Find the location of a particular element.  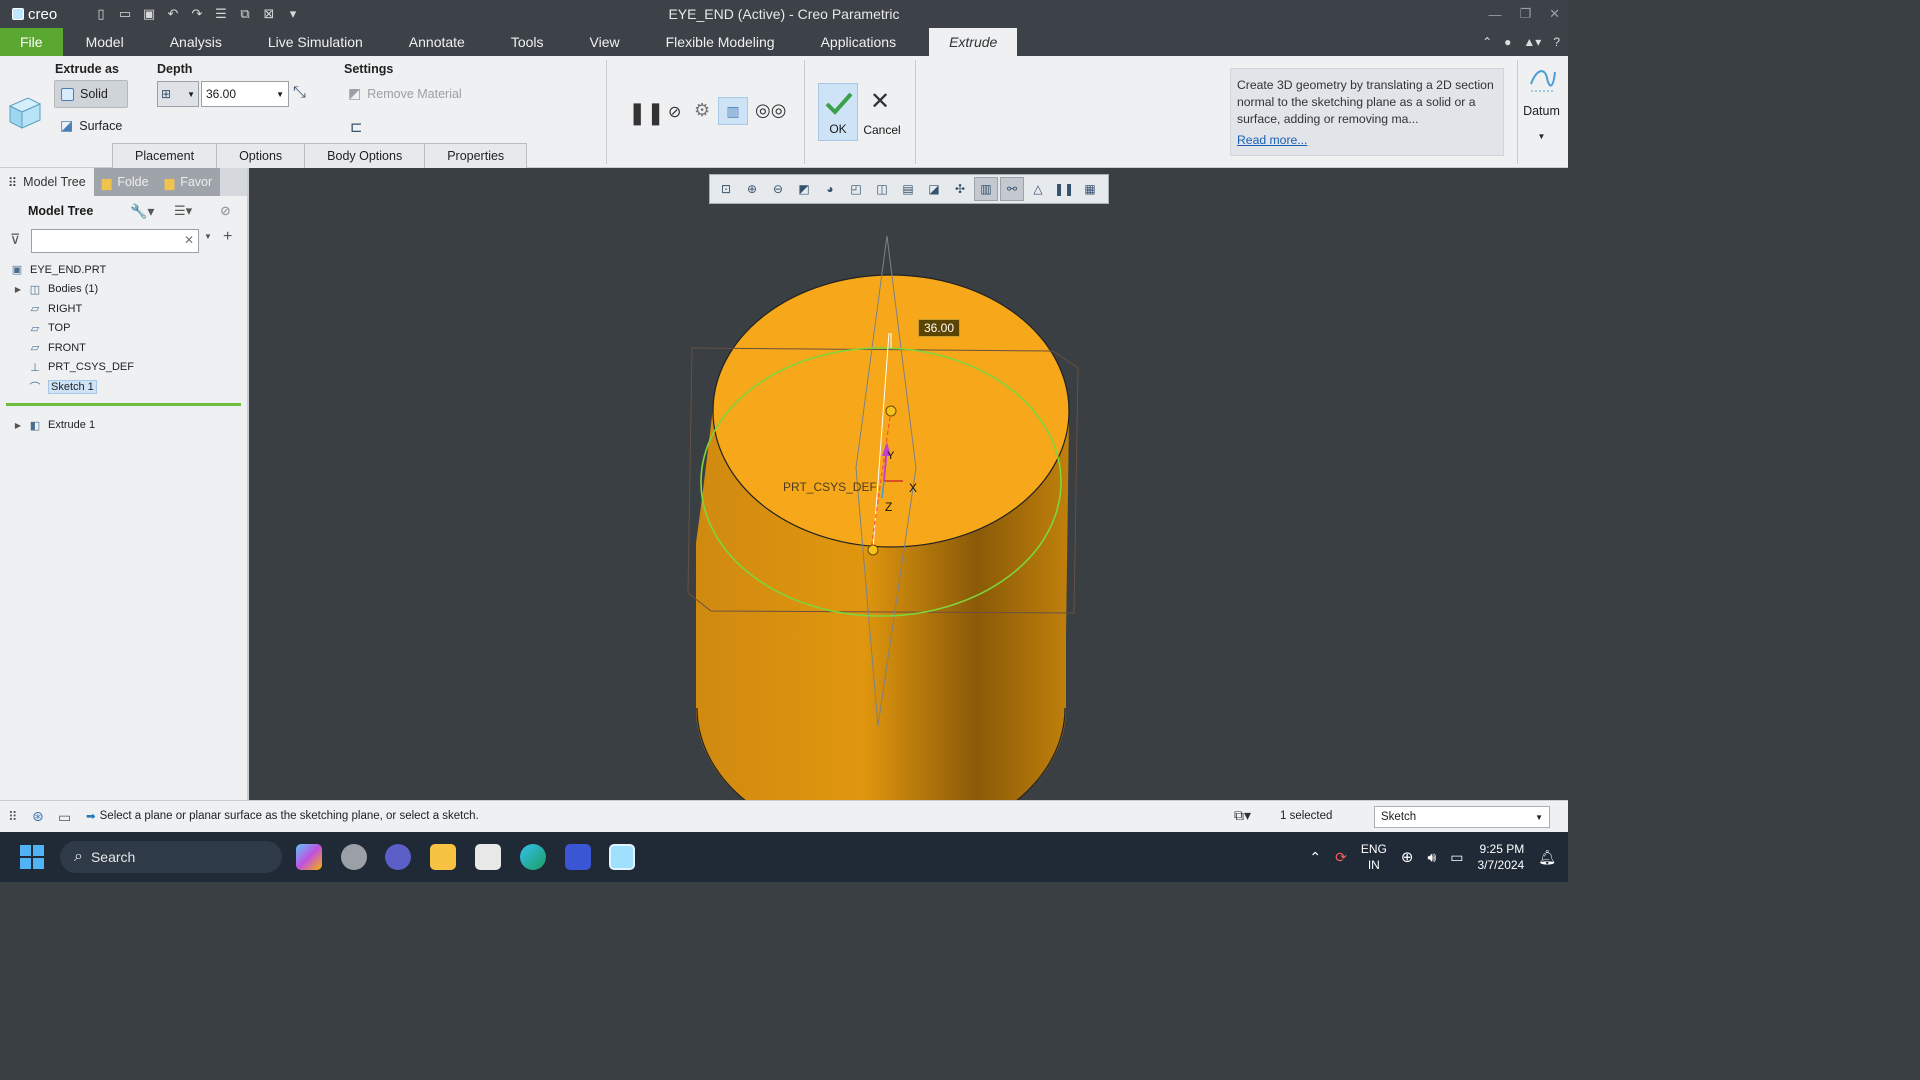

clear-icon: ▦ is located at coordinates (1090, 189).